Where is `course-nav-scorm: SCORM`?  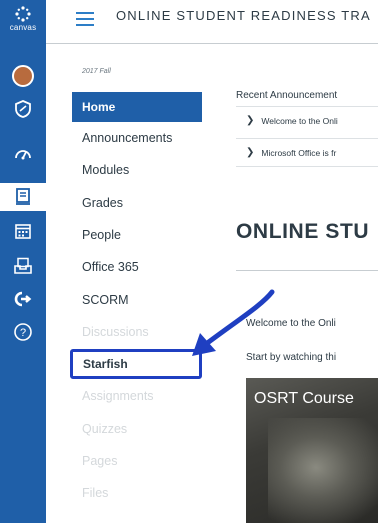 course-nav-scorm: SCORM is located at coordinates (137, 299).